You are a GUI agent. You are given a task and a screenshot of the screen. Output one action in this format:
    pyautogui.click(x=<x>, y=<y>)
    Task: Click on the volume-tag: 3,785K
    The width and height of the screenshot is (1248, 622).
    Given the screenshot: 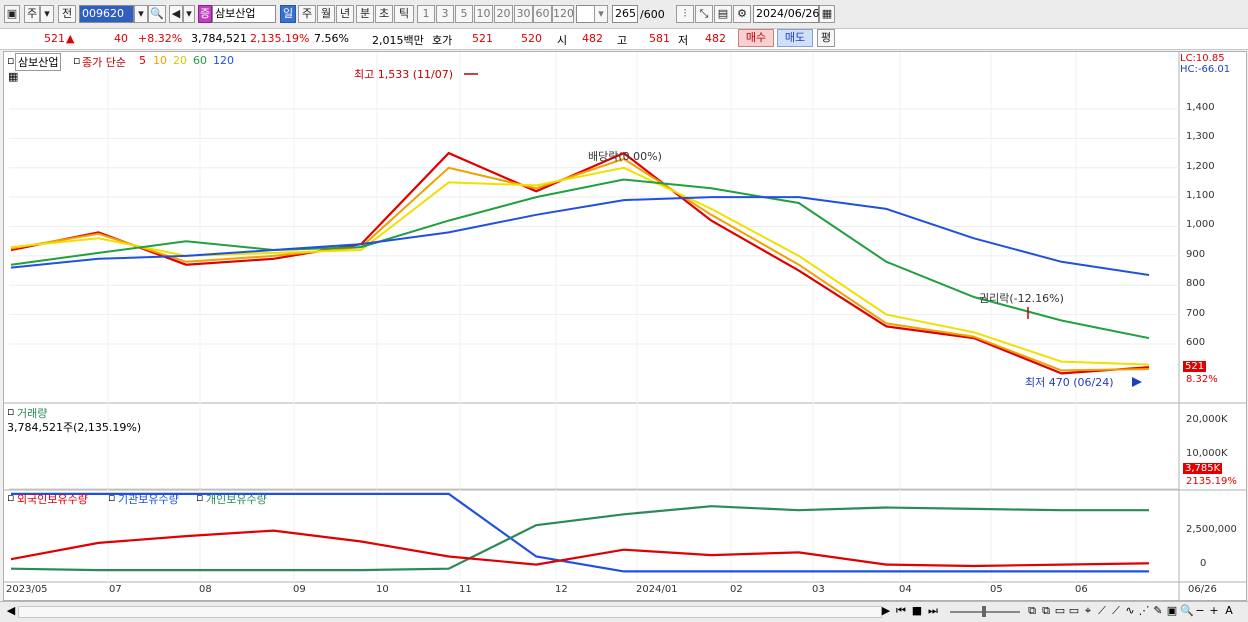 What is the action you would take?
    pyautogui.click(x=1203, y=468)
    